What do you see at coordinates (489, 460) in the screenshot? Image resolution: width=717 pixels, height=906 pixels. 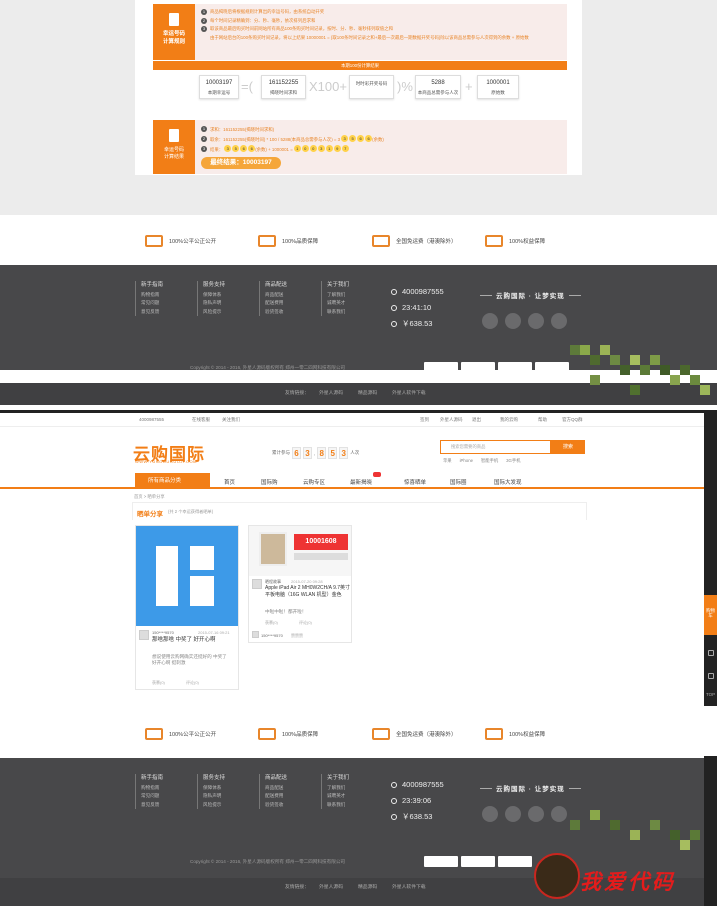 I see `hot-keyword: 智能手机` at bounding box center [489, 460].